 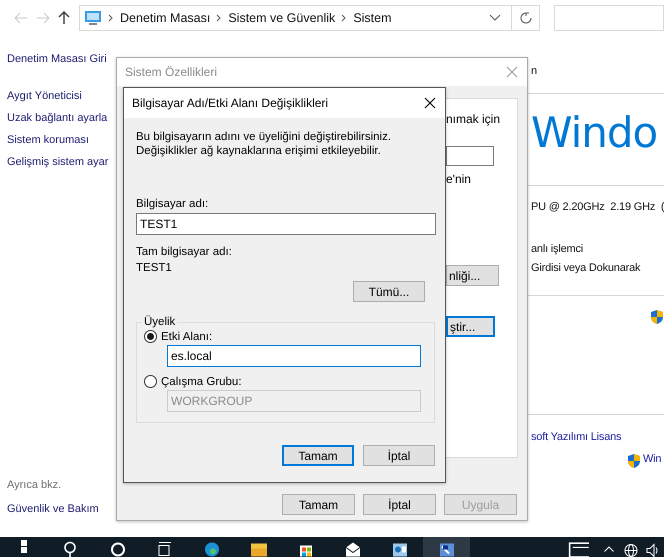 What do you see at coordinates (164, 548) in the screenshot?
I see `task-view-icon` at bounding box center [164, 548].